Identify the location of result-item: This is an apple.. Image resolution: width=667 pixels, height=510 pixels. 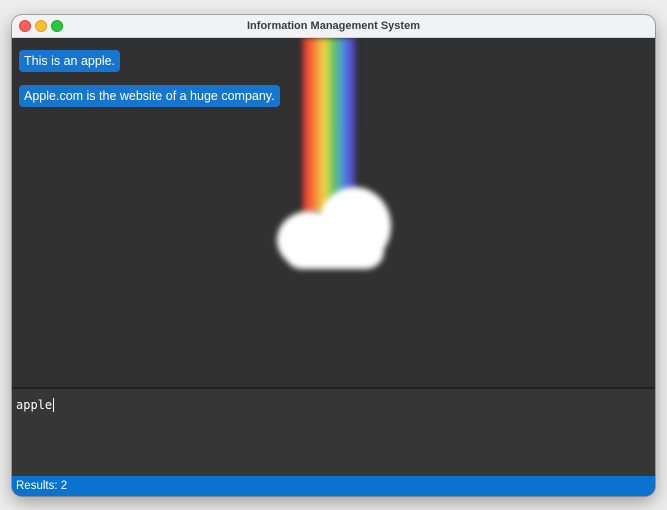
(70, 61).